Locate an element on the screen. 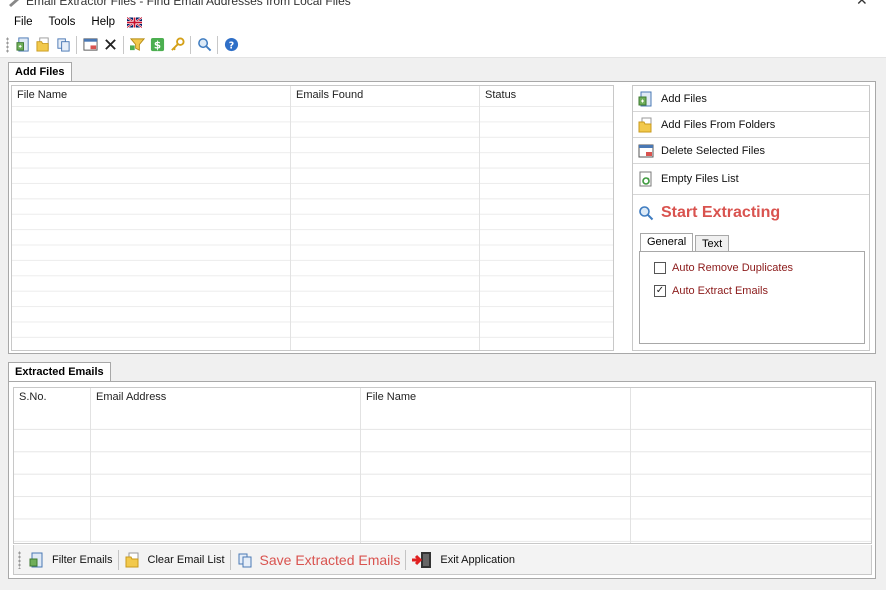 This screenshot has height=590, width=886. help-icon: ? is located at coordinates (231, 45).